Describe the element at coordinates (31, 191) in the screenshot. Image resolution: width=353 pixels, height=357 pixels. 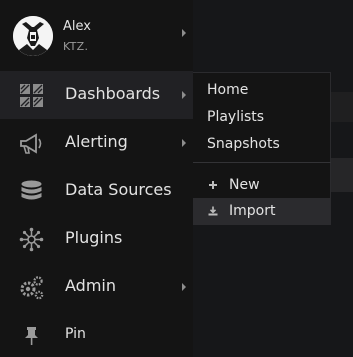
I see `database-icon` at that location.